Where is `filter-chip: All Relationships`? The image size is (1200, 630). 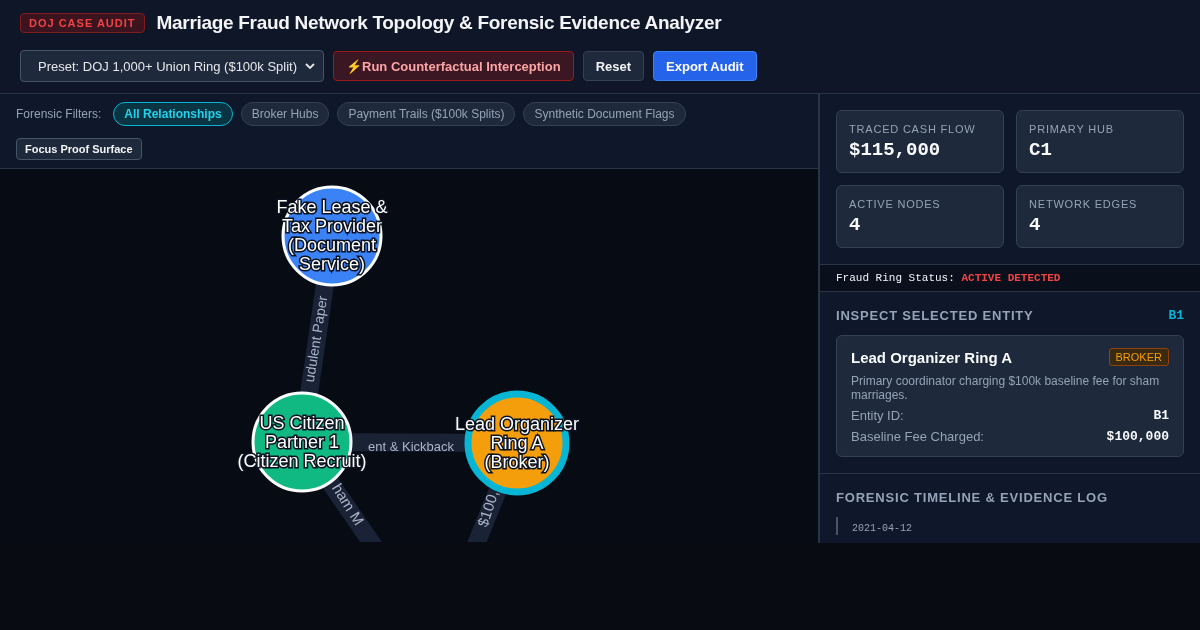
filter-chip: All Relationships is located at coordinates (173, 114).